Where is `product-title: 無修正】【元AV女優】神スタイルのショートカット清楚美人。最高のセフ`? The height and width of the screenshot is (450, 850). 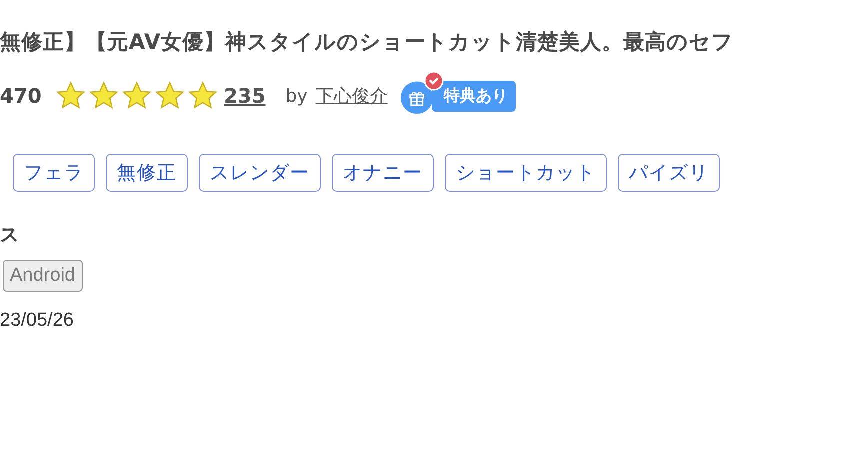
product-title: 無修正】【元AV女優】神スタイルのショートカット清楚美人。最高のセフ is located at coordinates (368, 42).